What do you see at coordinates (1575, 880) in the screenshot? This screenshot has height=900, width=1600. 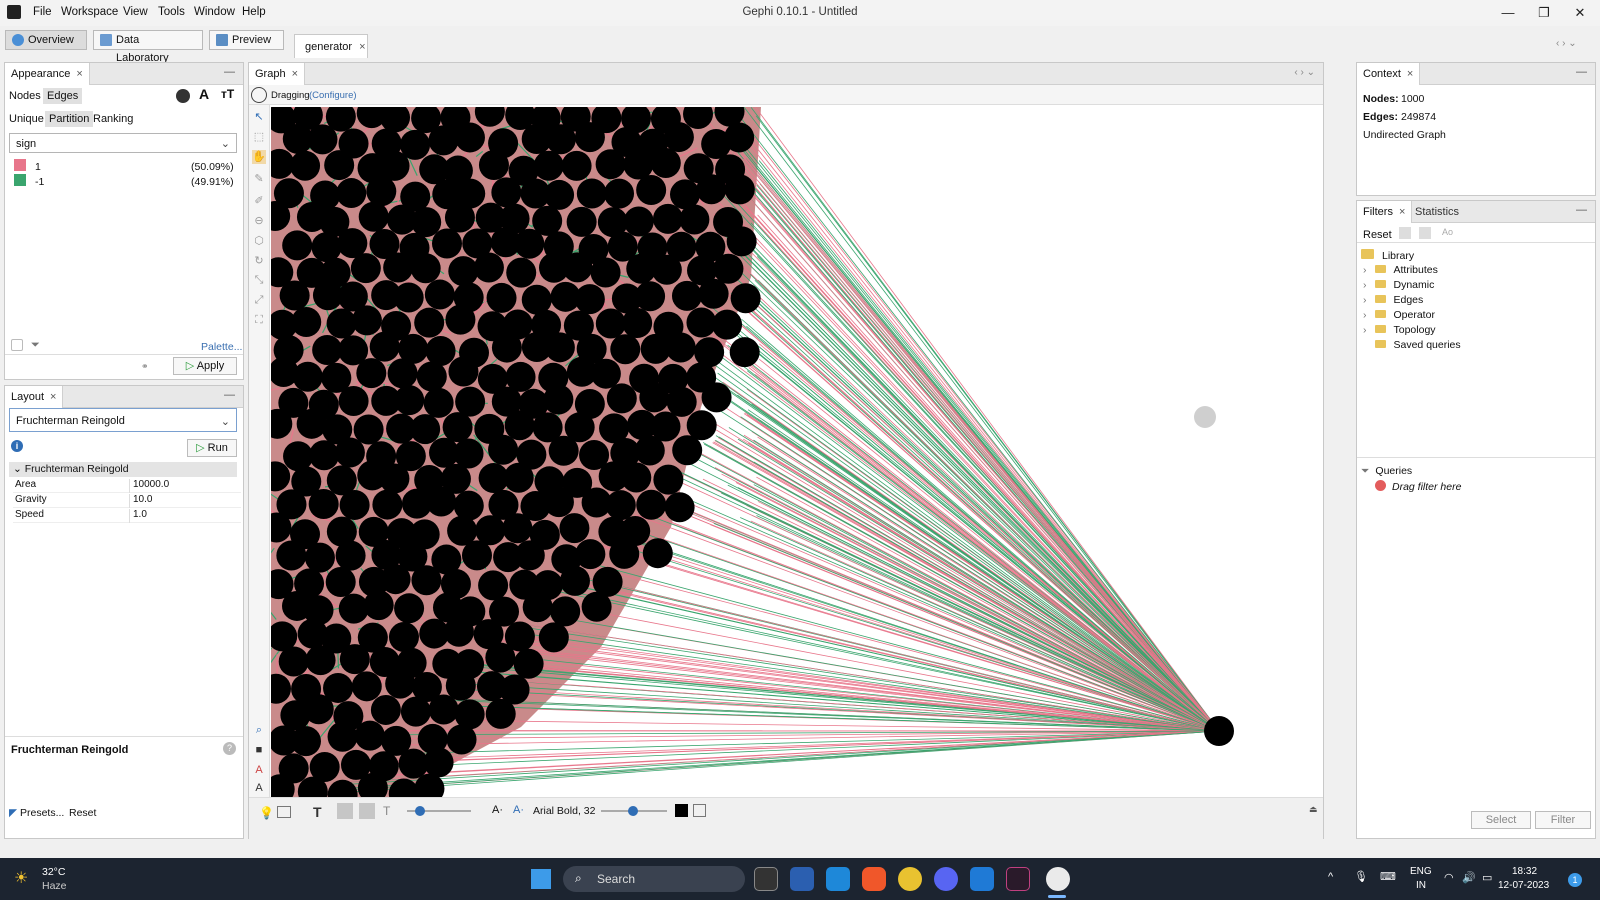 I see `notification-badge: 1` at bounding box center [1575, 880].